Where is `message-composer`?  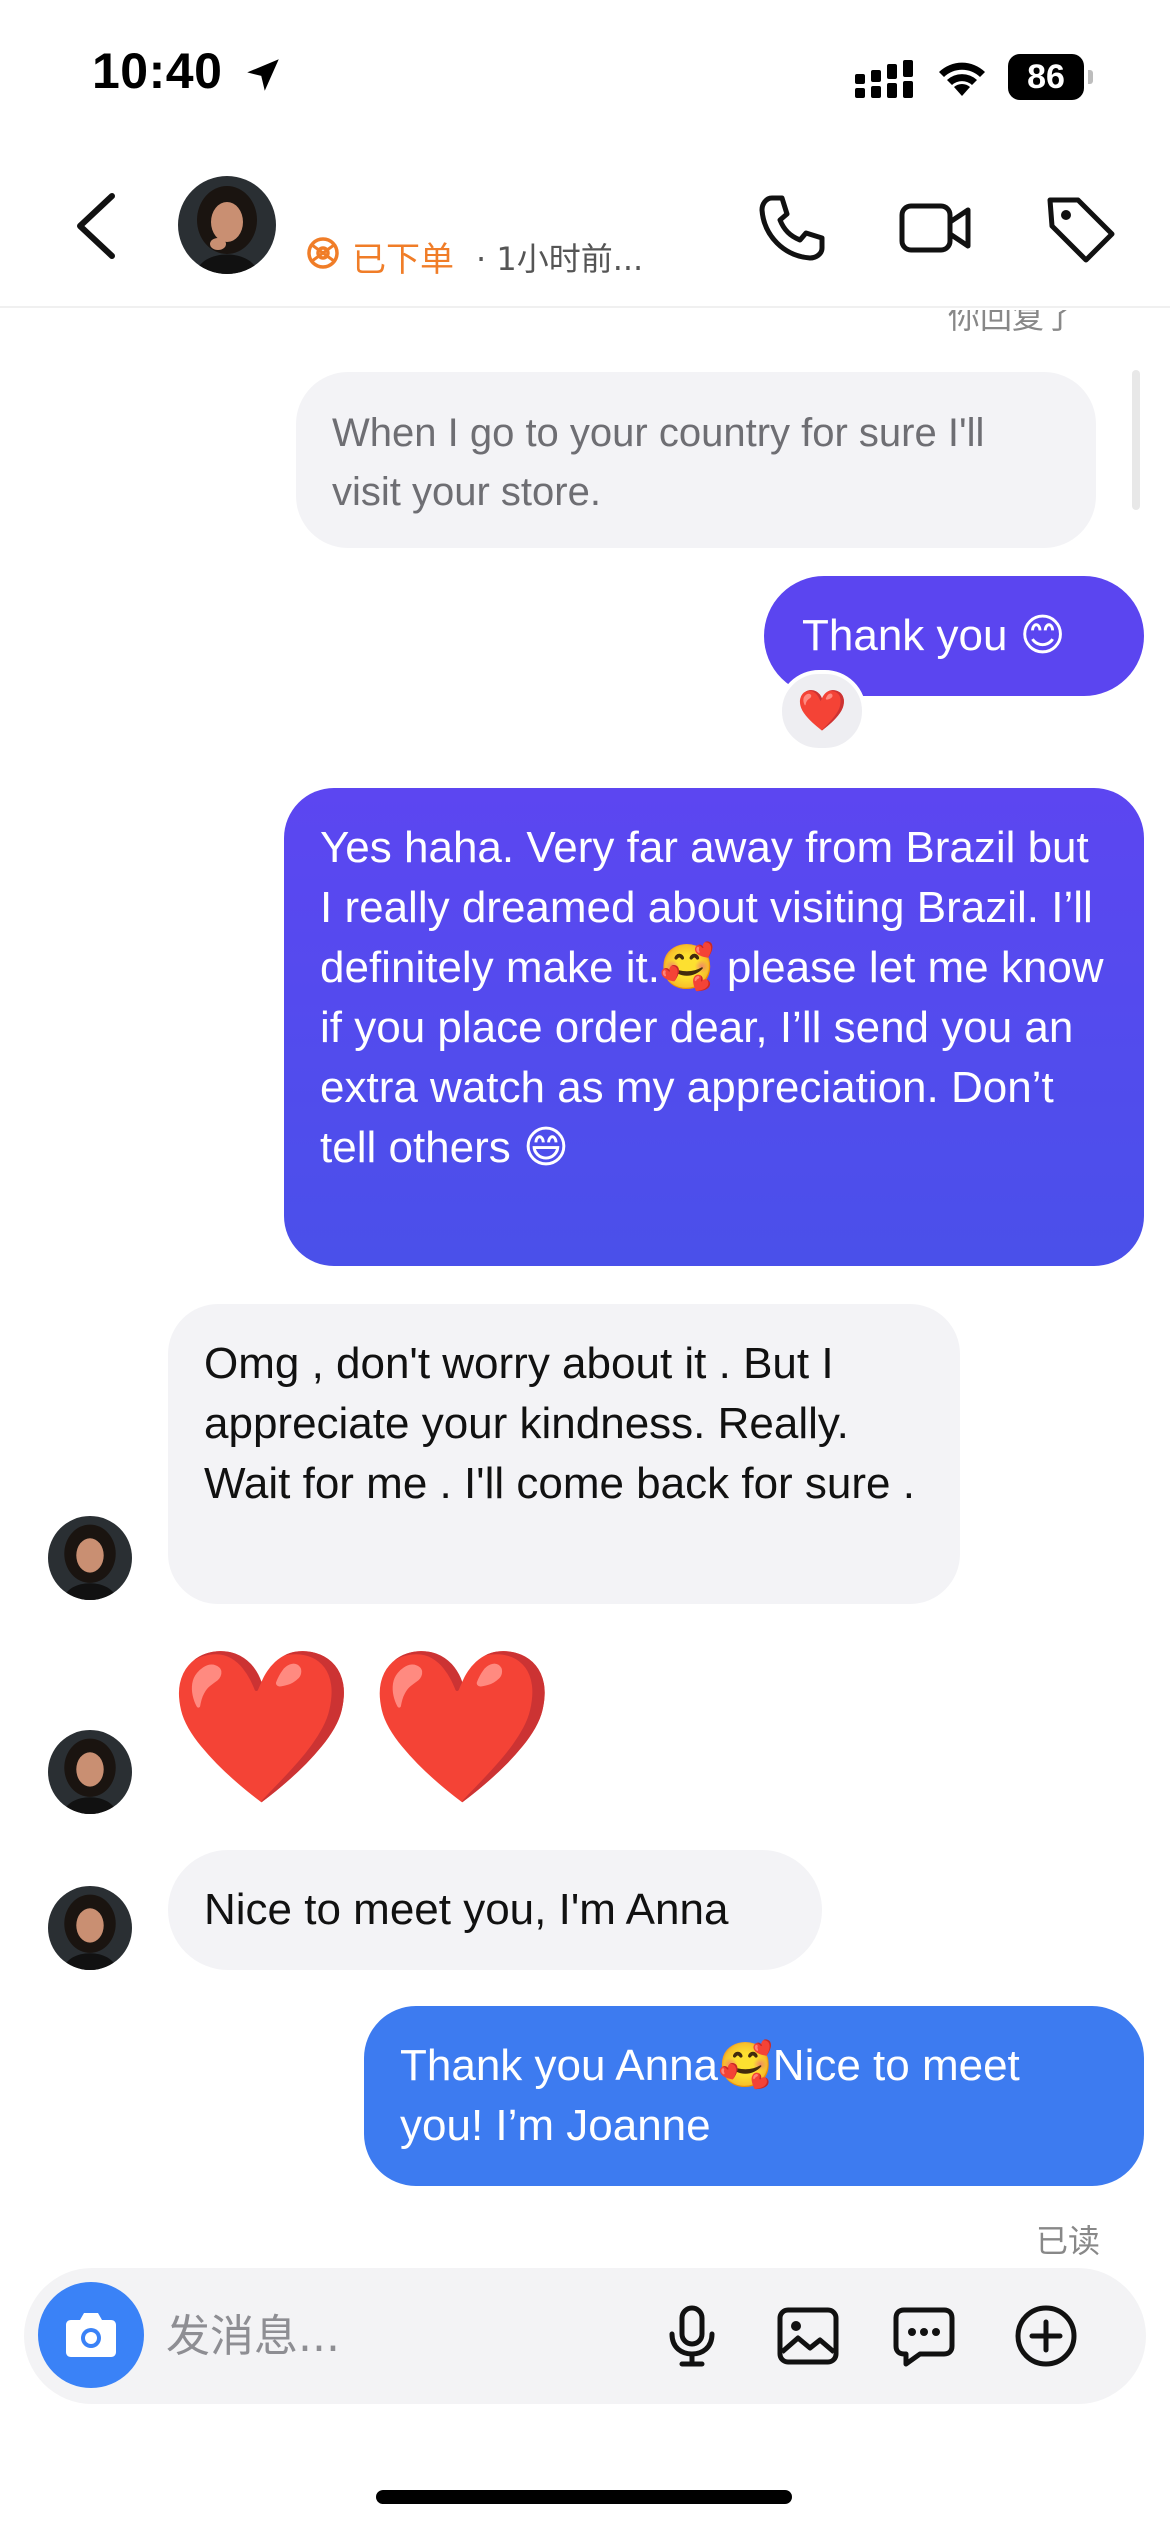
message-composer is located at coordinates (585, 2336).